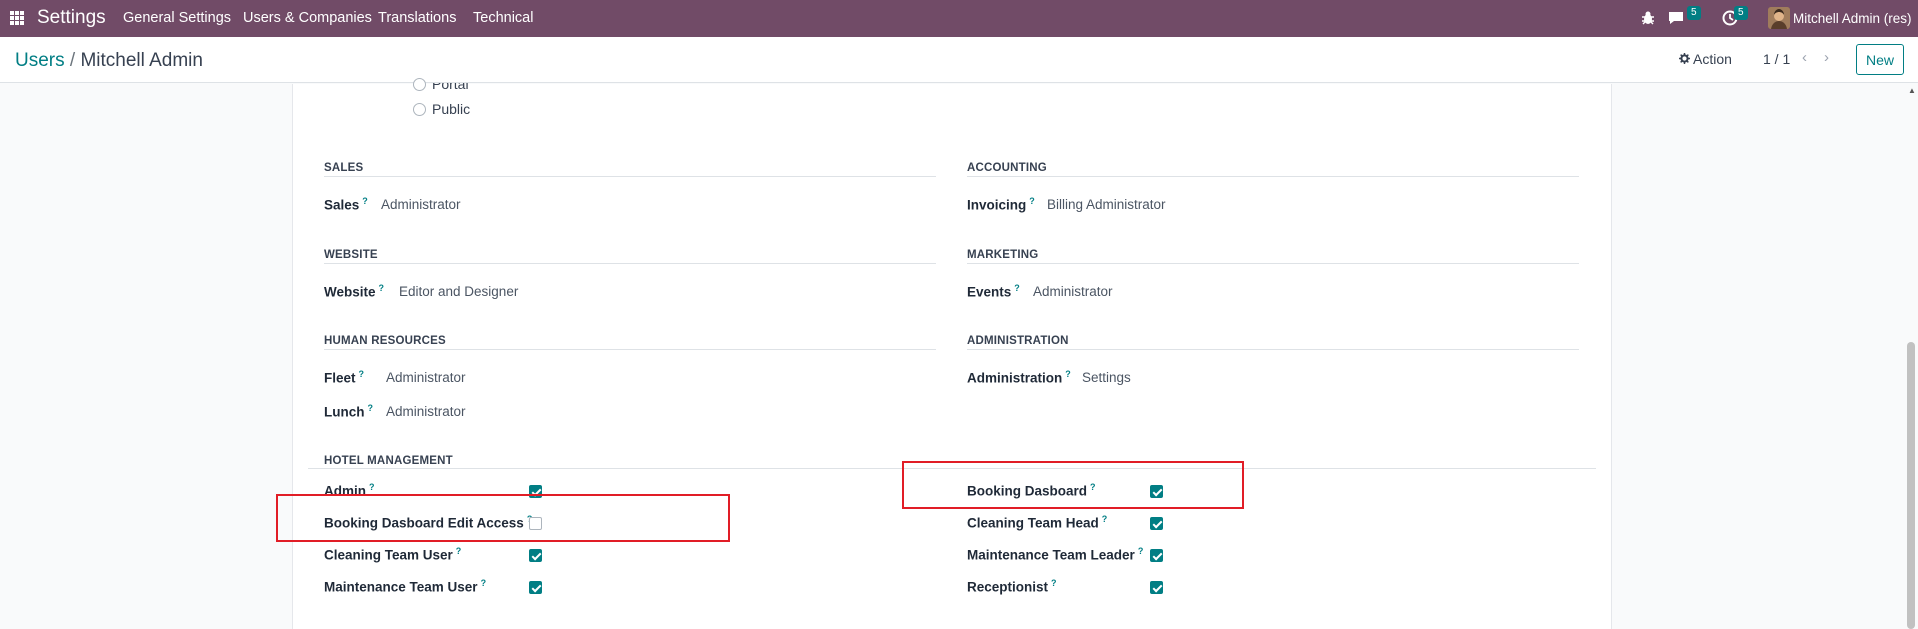 The image size is (1918, 629). What do you see at coordinates (40, 60) in the screenshot?
I see `breadcrumb-users-link: Users` at bounding box center [40, 60].